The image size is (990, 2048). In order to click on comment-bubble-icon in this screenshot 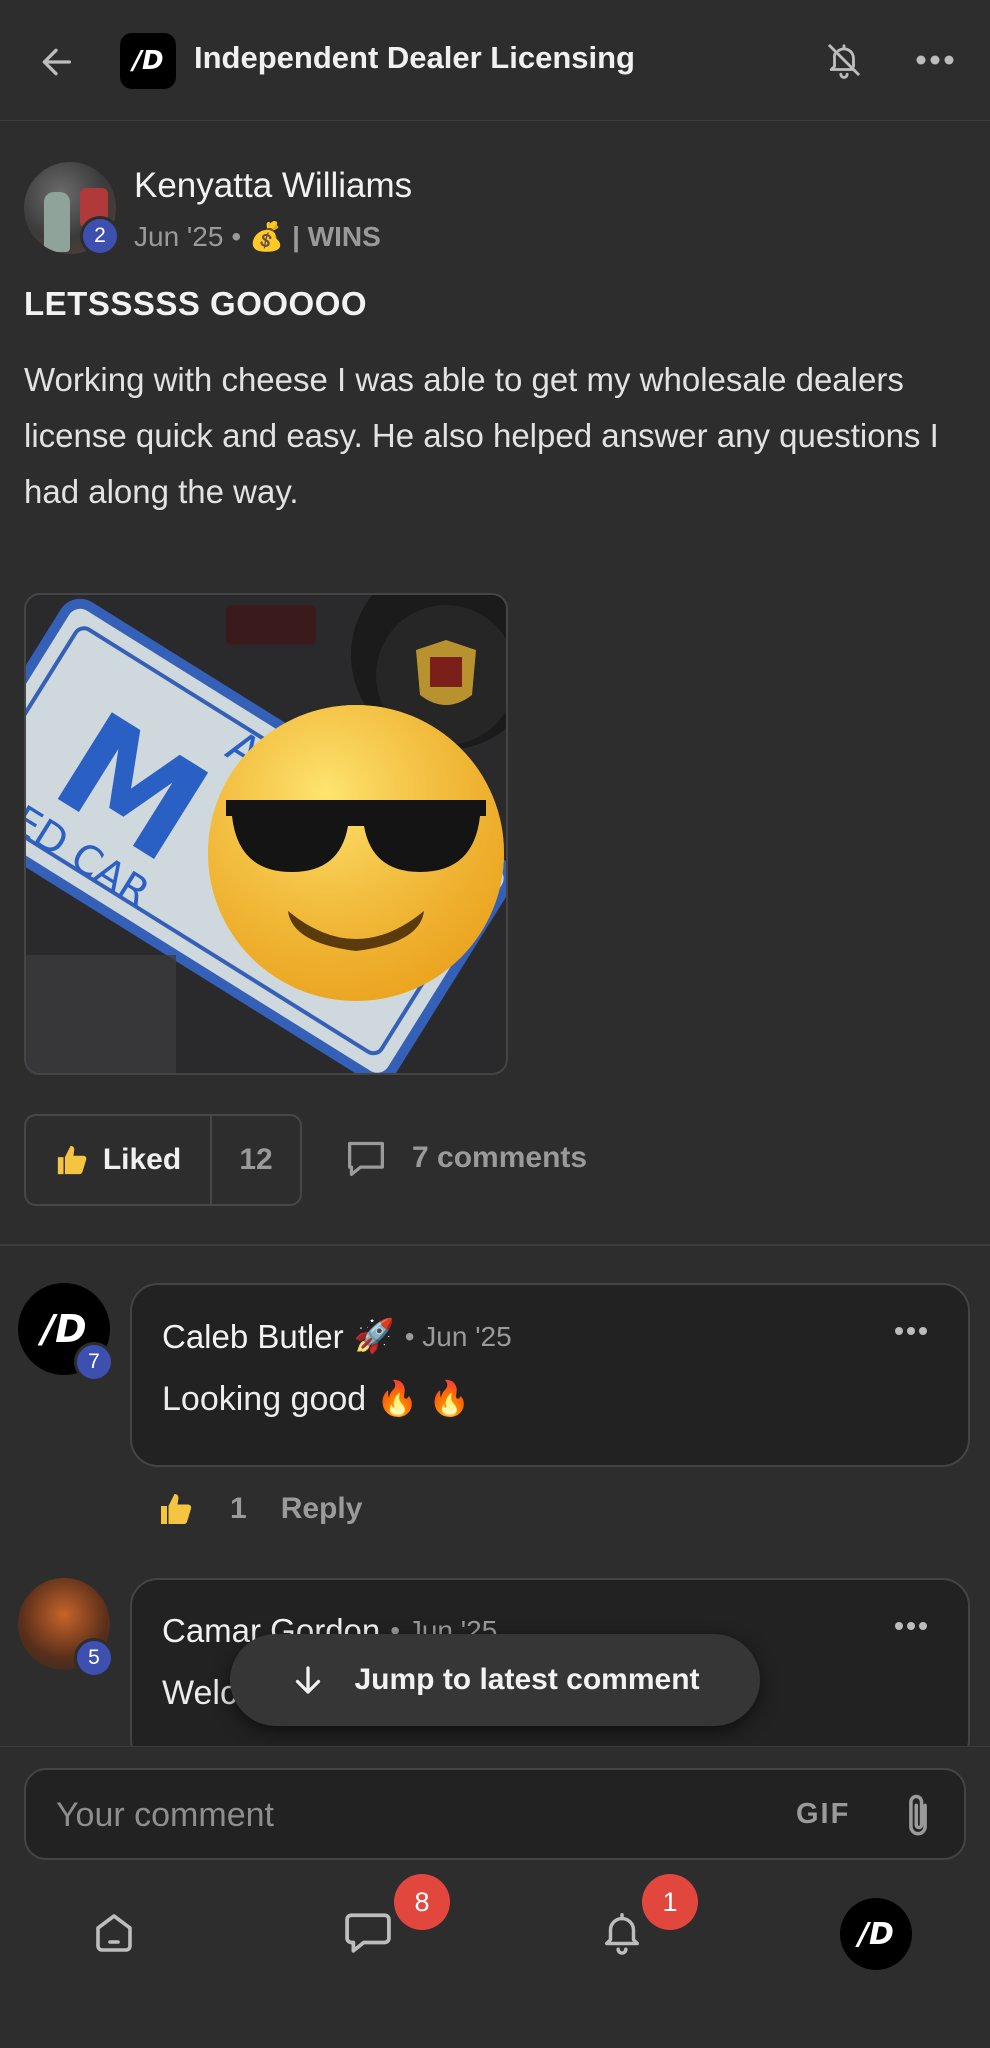, I will do `click(366, 1158)`.